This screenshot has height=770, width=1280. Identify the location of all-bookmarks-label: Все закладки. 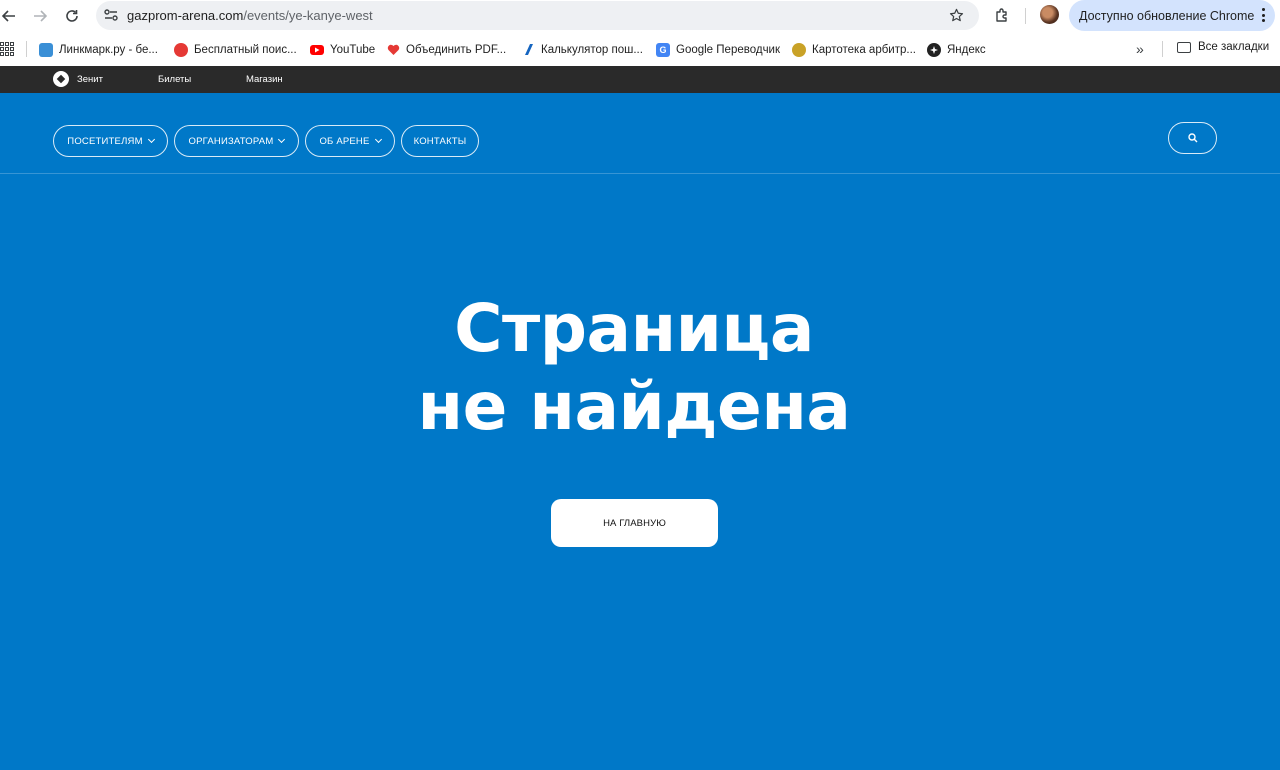
(1234, 47).